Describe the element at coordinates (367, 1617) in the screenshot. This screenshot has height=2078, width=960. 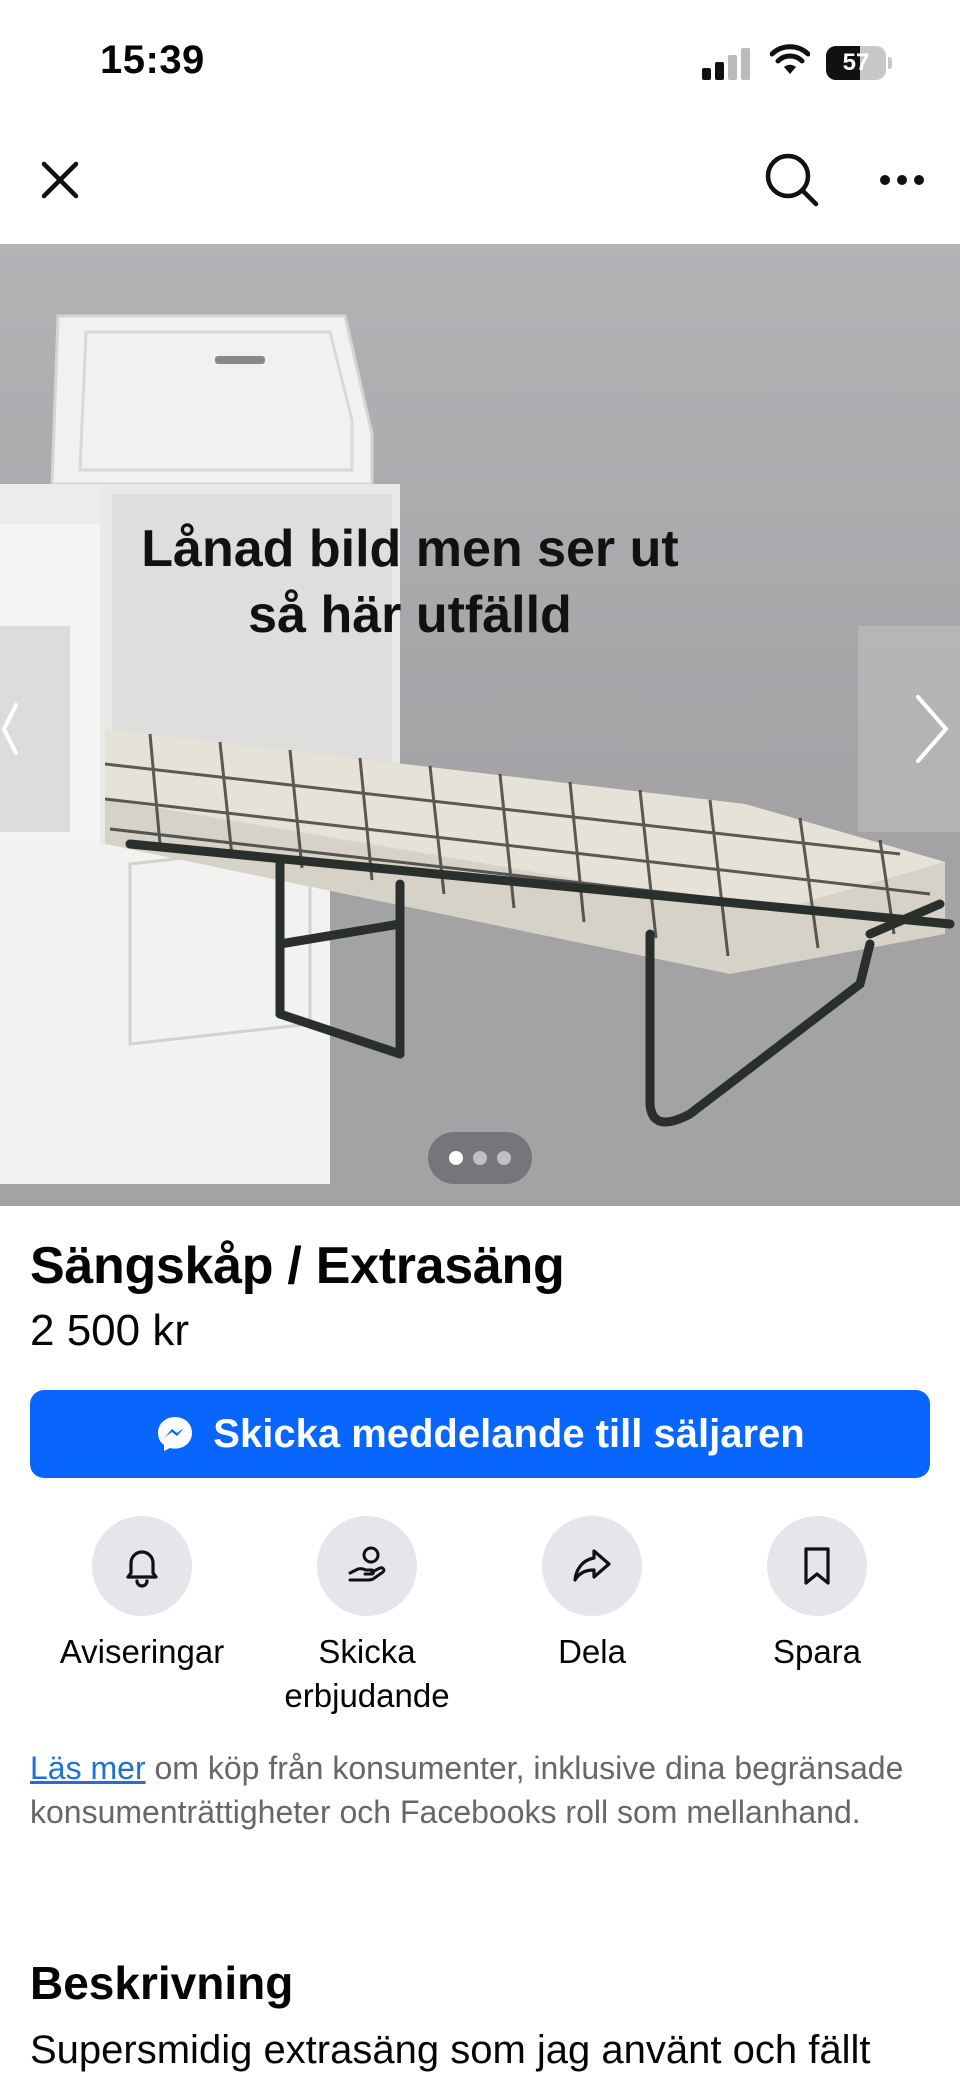
I see `send-offer-button: Skicka erbjudande` at that location.